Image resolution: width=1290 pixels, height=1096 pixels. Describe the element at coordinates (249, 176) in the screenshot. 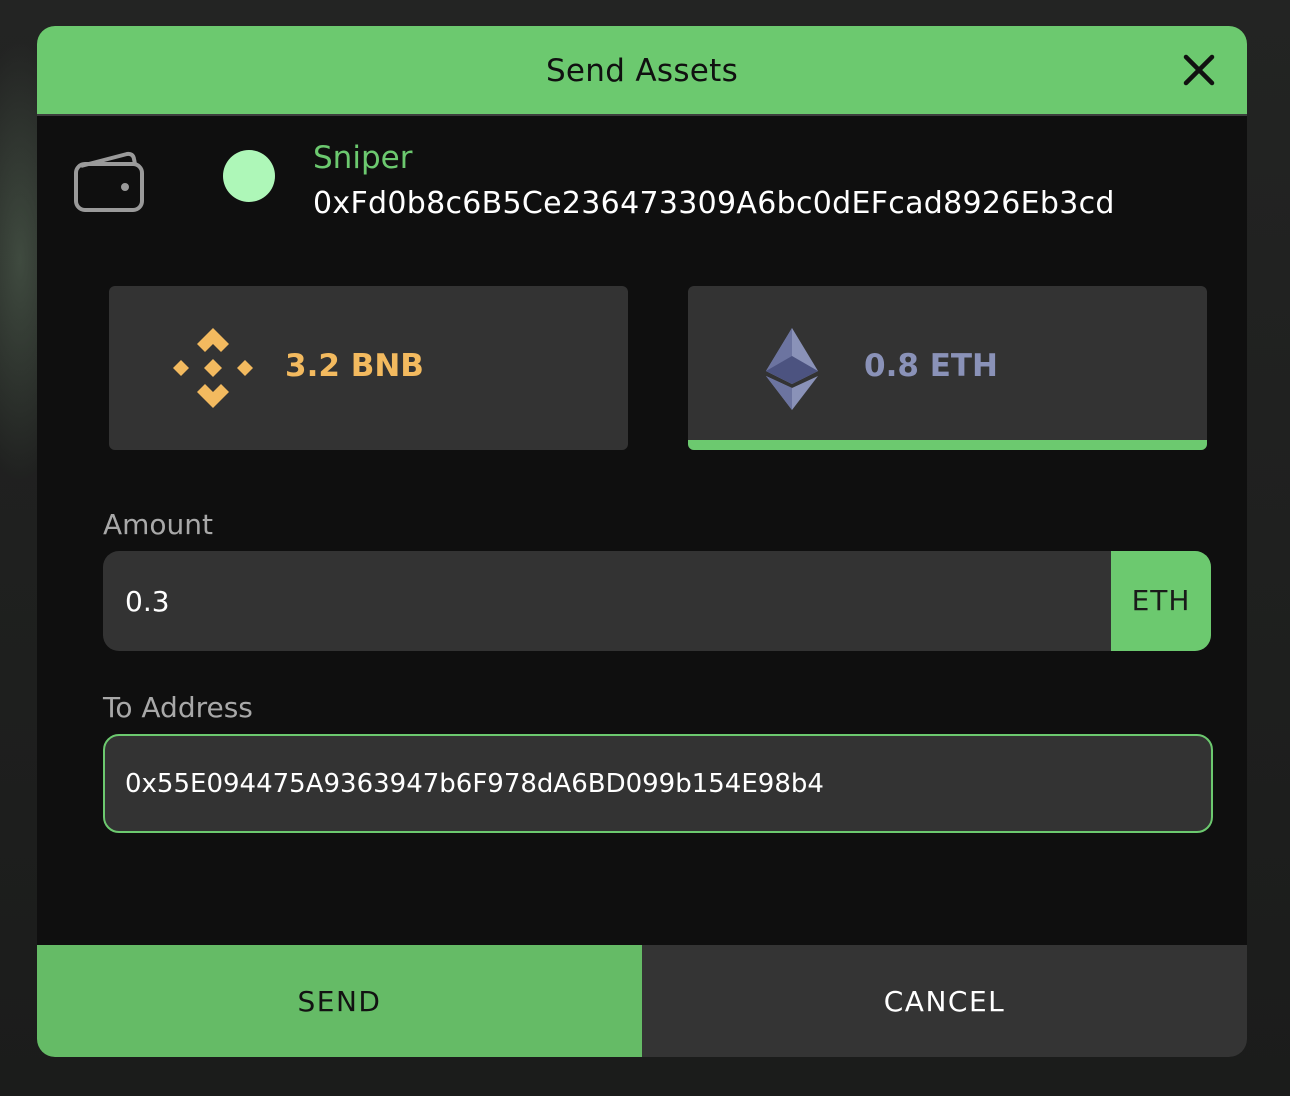

I see `account-avatar` at that location.